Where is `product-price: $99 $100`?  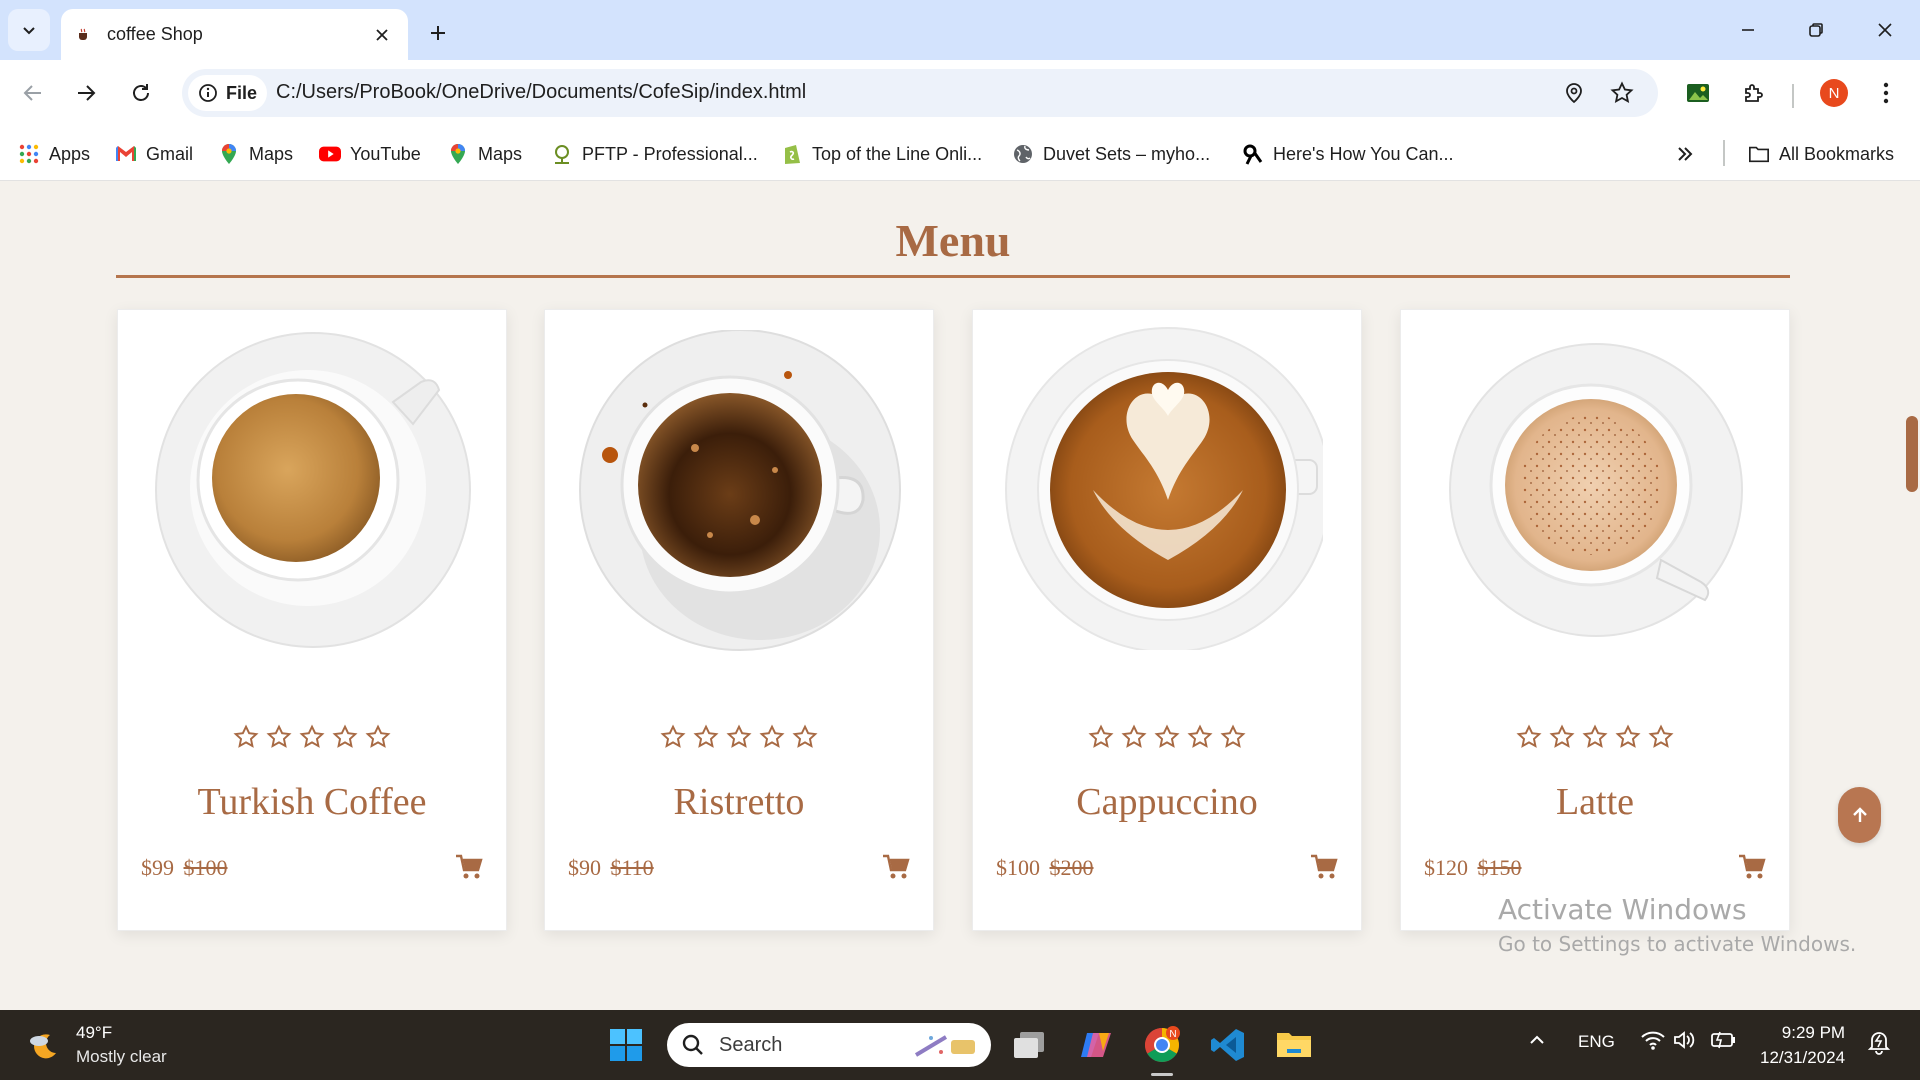 product-price: $99 $100 is located at coordinates (184, 868).